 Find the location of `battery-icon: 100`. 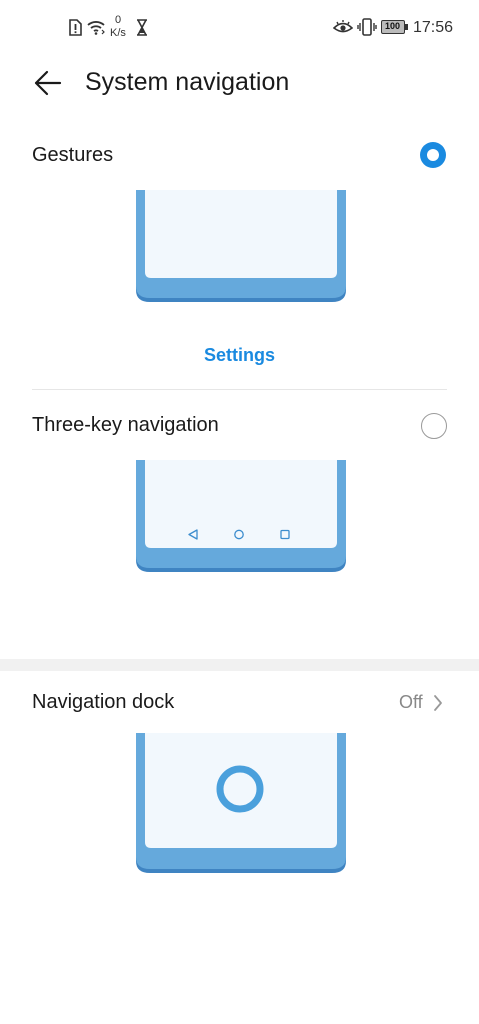

battery-icon: 100 is located at coordinates (393, 27).